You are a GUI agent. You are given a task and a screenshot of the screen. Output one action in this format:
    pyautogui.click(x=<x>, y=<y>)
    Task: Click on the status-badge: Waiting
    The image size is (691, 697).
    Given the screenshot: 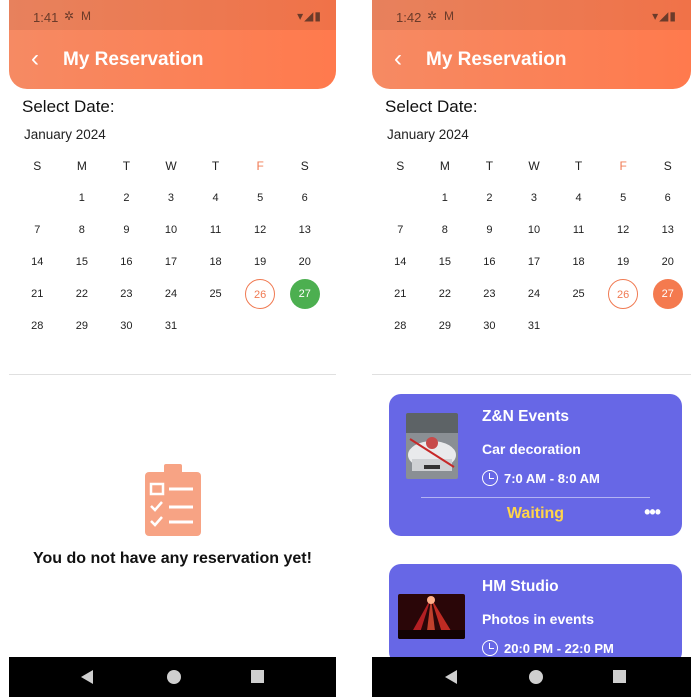 What is the action you would take?
    pyautogui.click(x=535, y=513)
    